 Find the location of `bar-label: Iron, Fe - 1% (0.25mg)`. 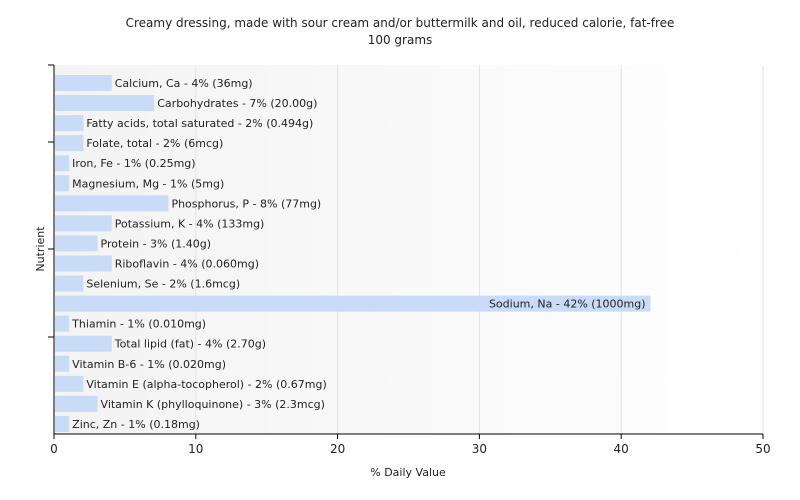

bar-label: Iron, Fe - 1% (0.25mg) is located at coordinates (133, 163).